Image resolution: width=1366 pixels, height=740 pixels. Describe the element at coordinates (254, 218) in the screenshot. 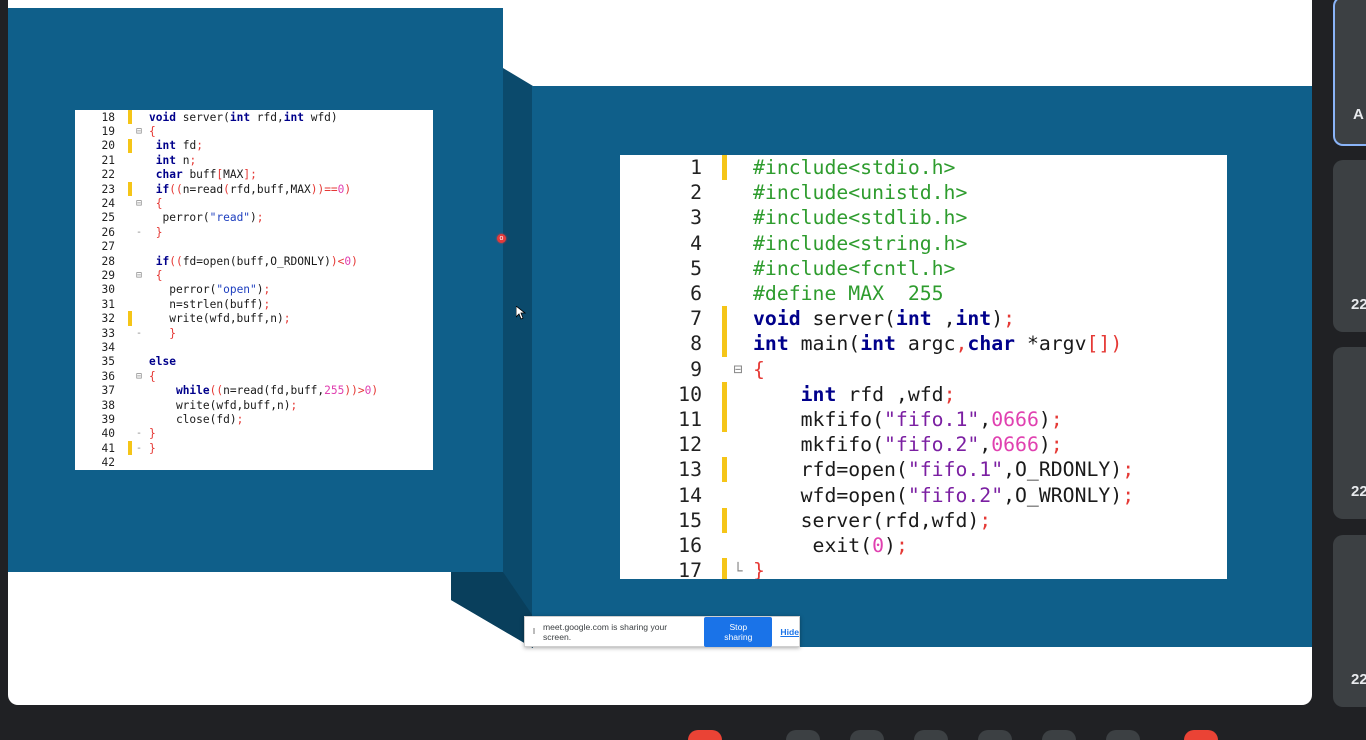

I see `code-line: 25 perror("read");` at that location.